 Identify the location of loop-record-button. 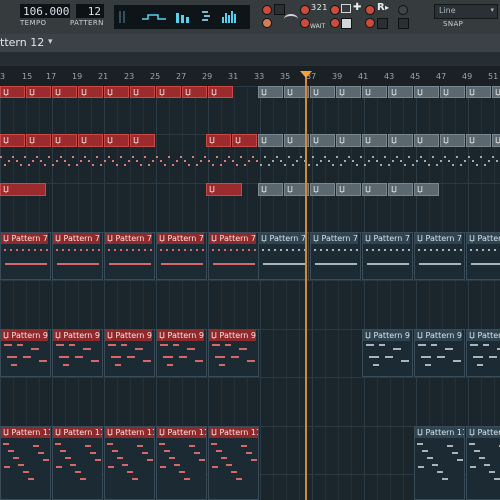
(335, 10).